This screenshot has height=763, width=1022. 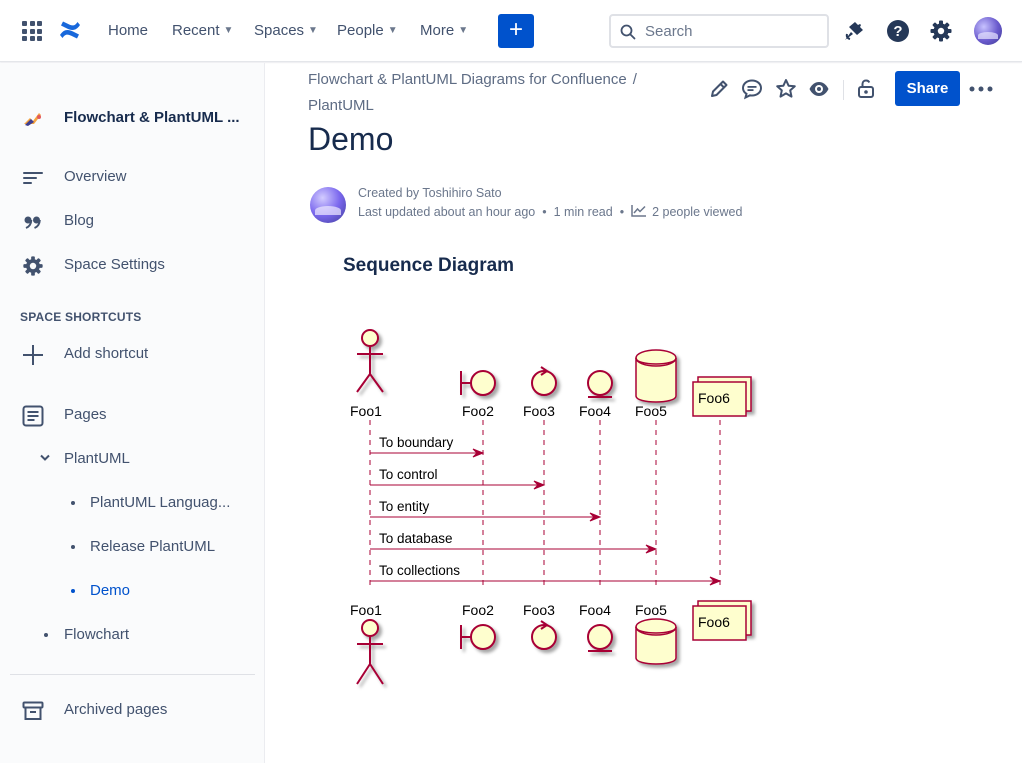 I want to click on archived-pages-label: Archived pages, so click(x=116, y=709).